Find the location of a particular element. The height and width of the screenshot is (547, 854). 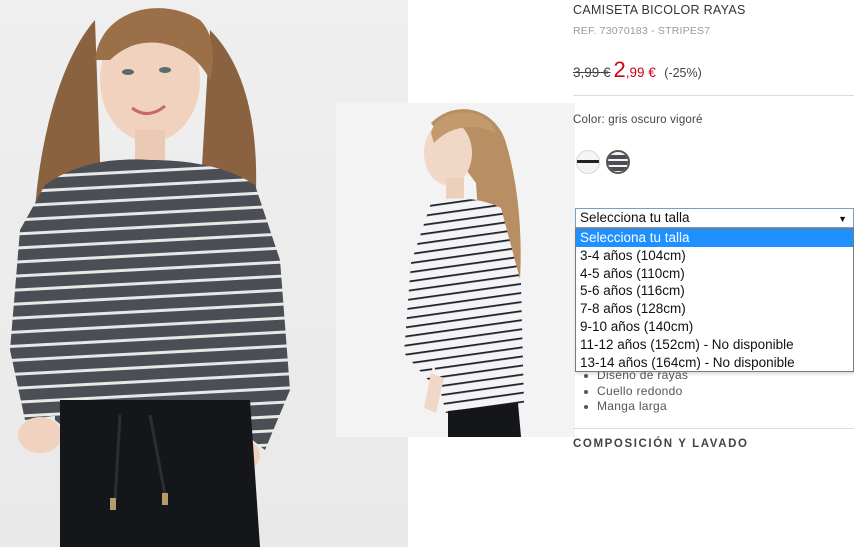

size-option: 3-4 años (104cm) is located at coordinates (714, 256).